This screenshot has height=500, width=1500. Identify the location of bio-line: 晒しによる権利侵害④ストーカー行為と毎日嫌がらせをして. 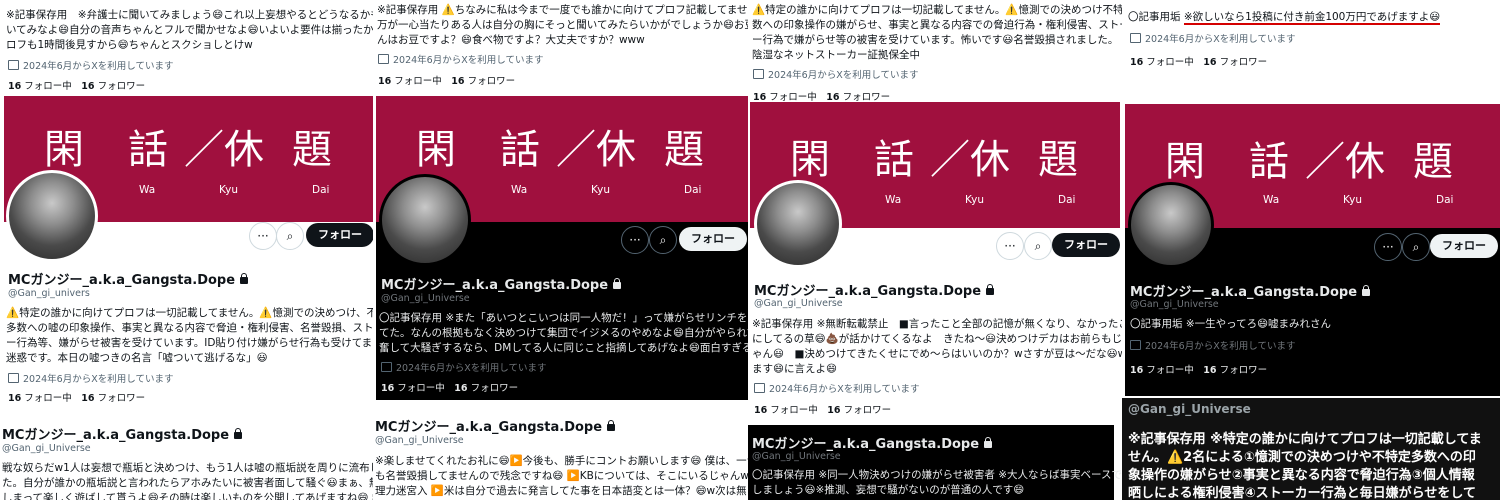
(1302, 493).